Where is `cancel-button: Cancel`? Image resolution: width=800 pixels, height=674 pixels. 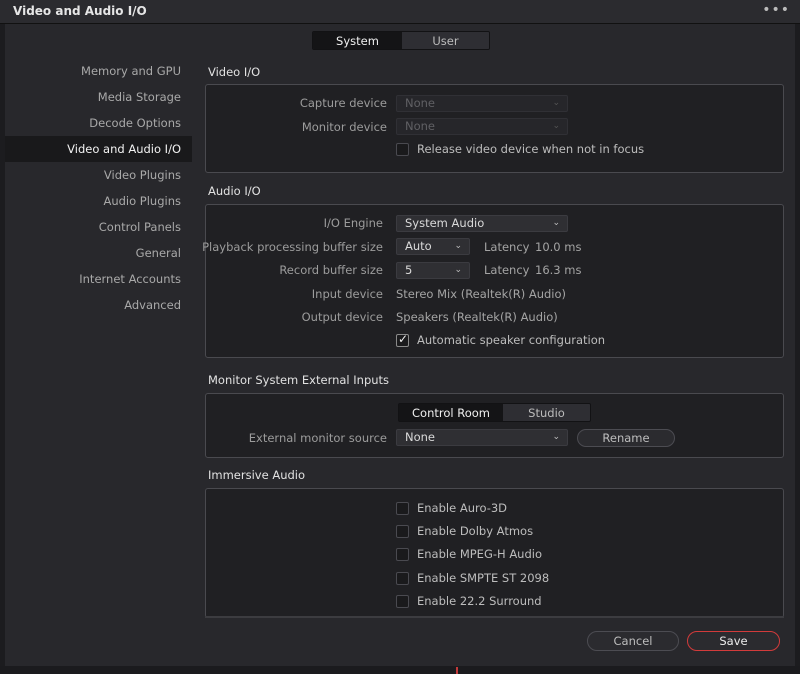
cancel-button: Cancel is located at coordinates (633, 641).